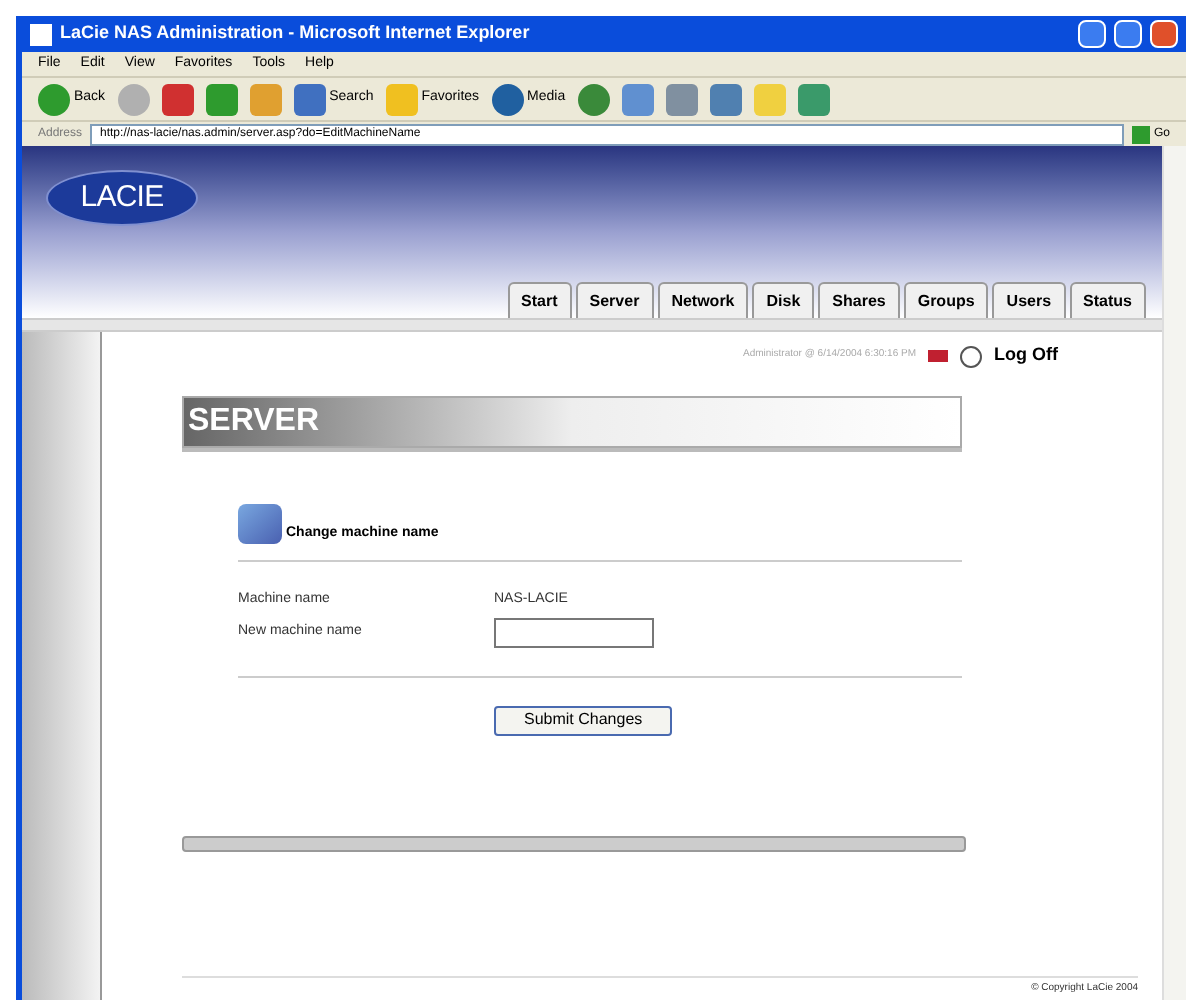 Image resolution: width=1186 pixels, height=1000 pixels. Describe the element at coordinates (296, 33) in the screenshot. I see `window-title: LaCie NAS Administration - Microsoft Internet Explorer` at that location.